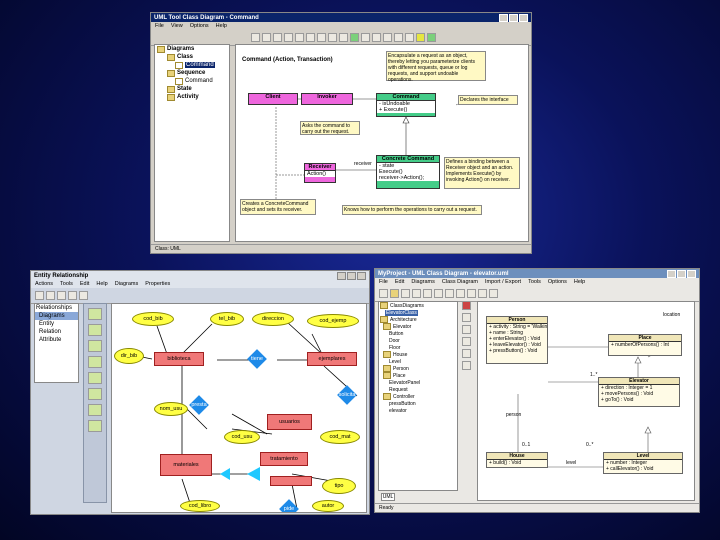 The image size is (720, 540). What do you see at coordinates (343, 37) in the screenshot?
I see `zoom-out-tool` at bounding box center [343, 37].